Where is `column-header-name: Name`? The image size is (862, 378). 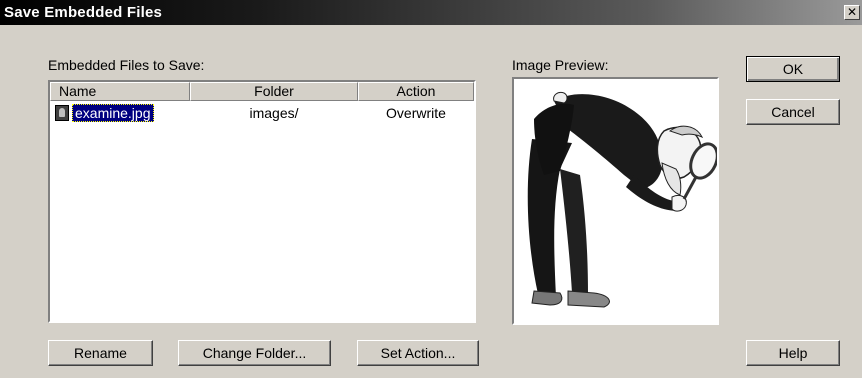
column-header-name: Name is located at coordinates (120, 91).